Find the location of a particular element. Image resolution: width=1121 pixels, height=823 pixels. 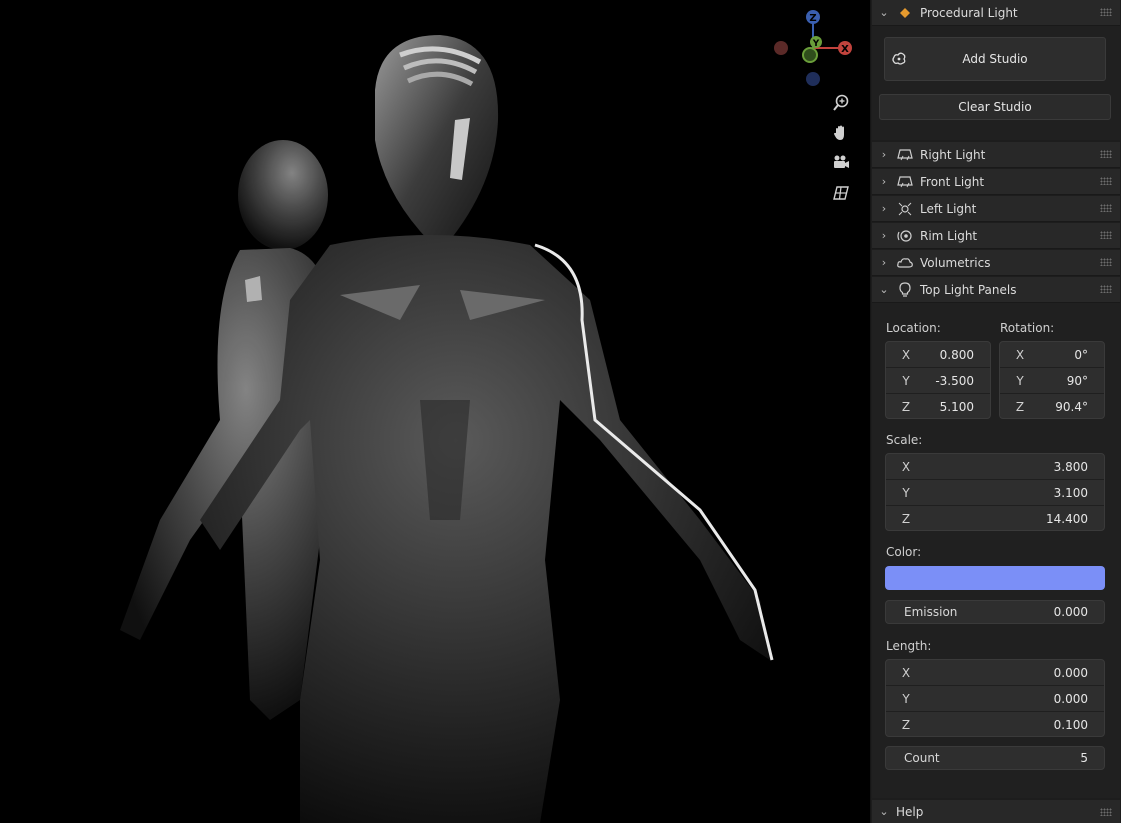

gizmo-neg-z is located at coordinates (813, 79).